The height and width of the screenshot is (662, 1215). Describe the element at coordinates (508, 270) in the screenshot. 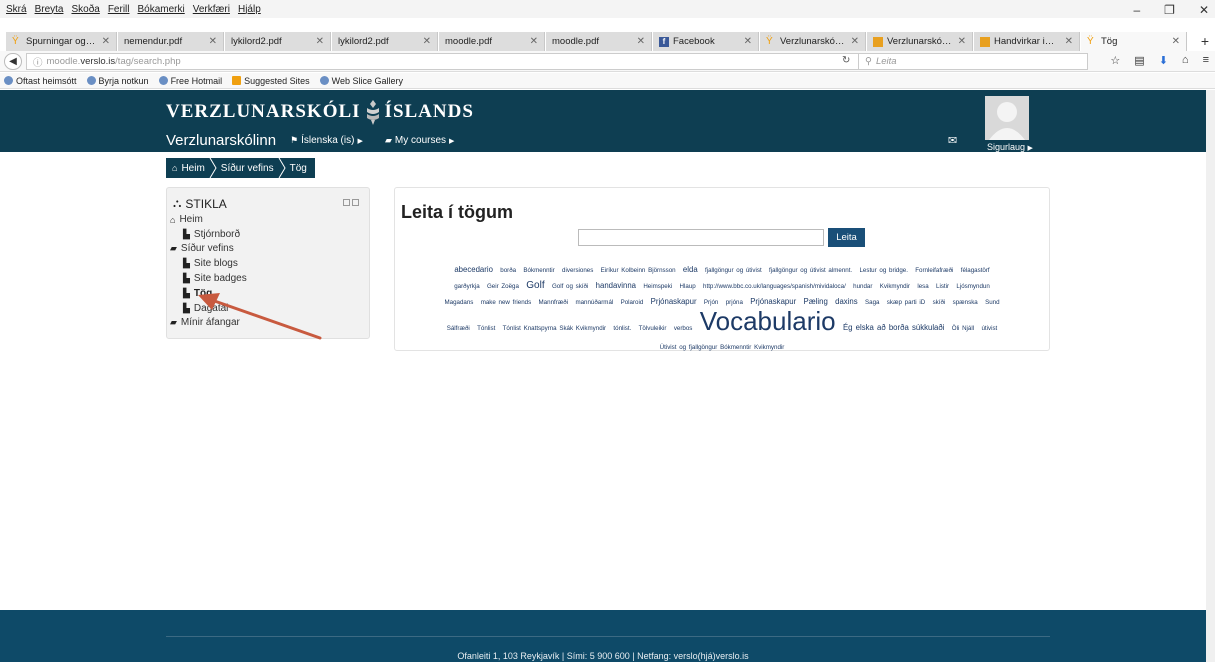

I see `tag-link: borða` at that location.